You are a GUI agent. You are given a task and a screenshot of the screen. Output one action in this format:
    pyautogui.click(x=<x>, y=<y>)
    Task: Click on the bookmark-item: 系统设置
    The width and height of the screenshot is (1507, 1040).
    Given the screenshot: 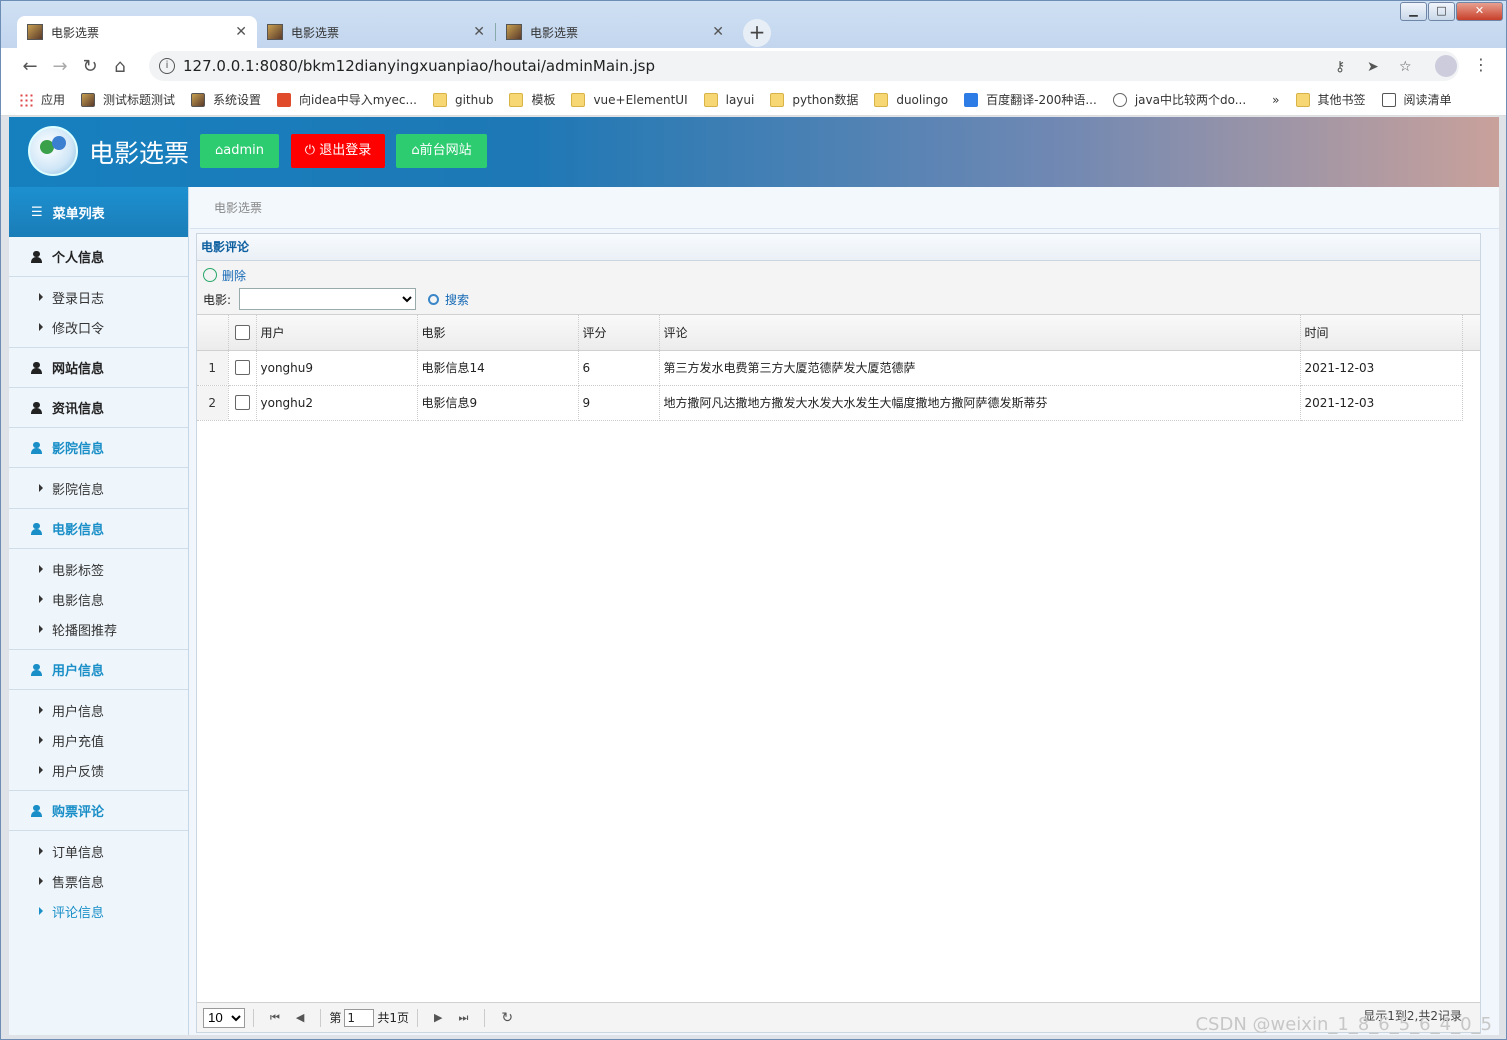 What is the action you would take?
    pyautogui.click(x=226, y=99)
    